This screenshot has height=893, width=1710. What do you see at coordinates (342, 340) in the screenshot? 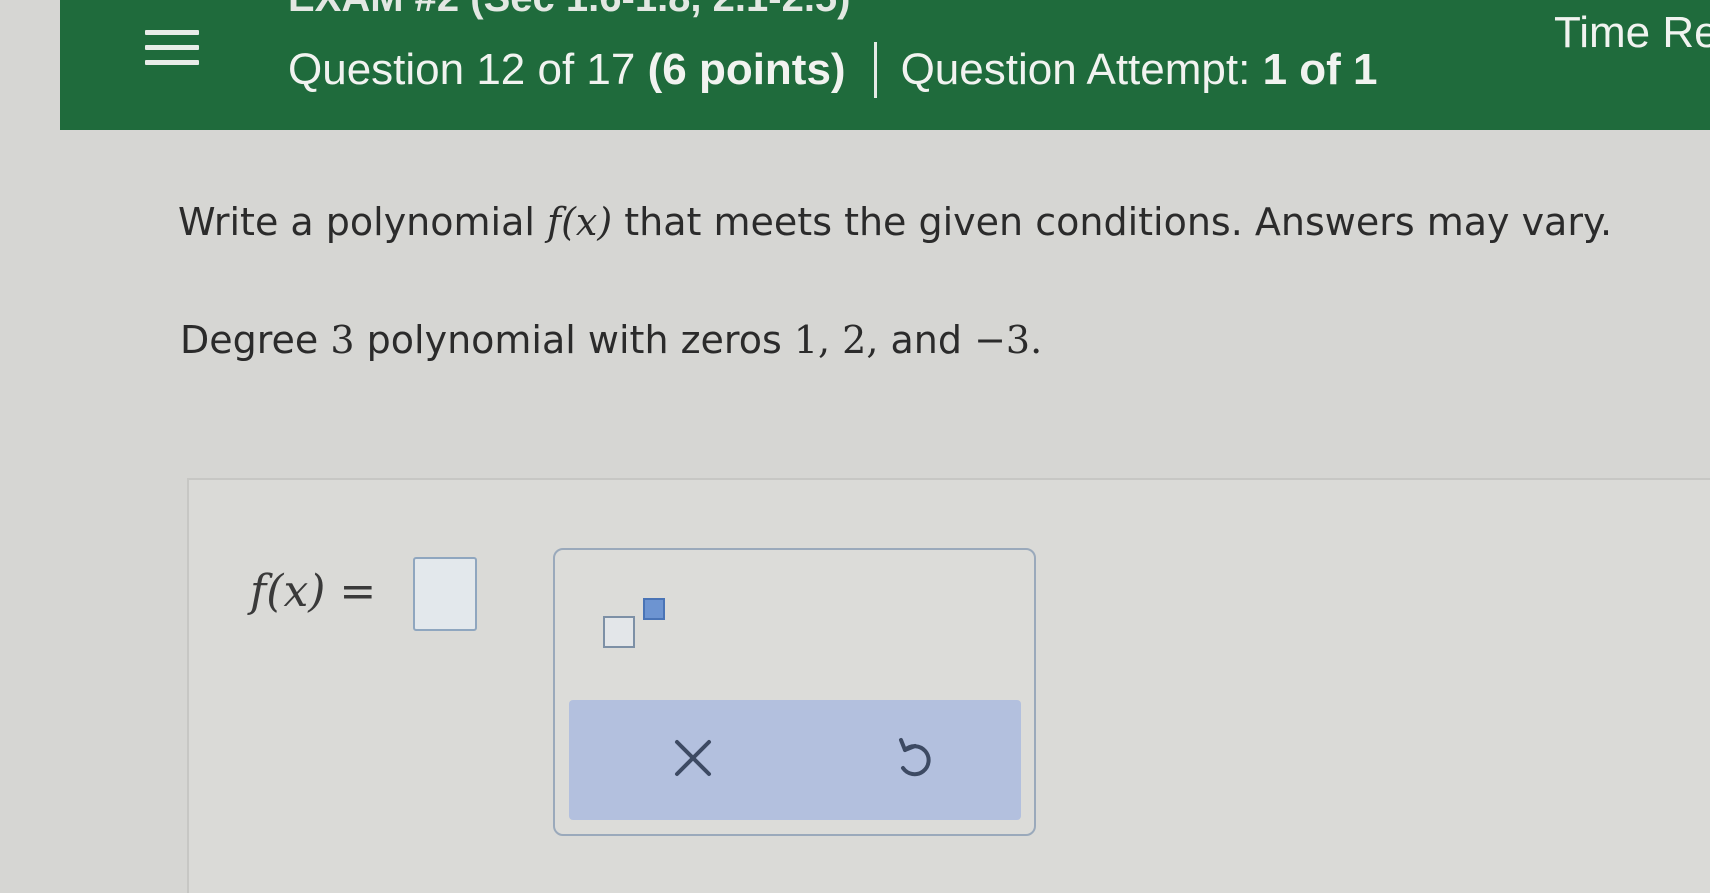
I see `degree-value: 3` at bounding box center [342, 340].